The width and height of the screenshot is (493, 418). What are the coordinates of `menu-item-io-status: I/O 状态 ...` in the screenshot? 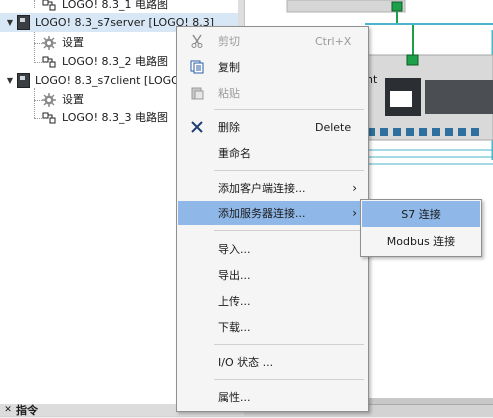 It's located at (272, 362).